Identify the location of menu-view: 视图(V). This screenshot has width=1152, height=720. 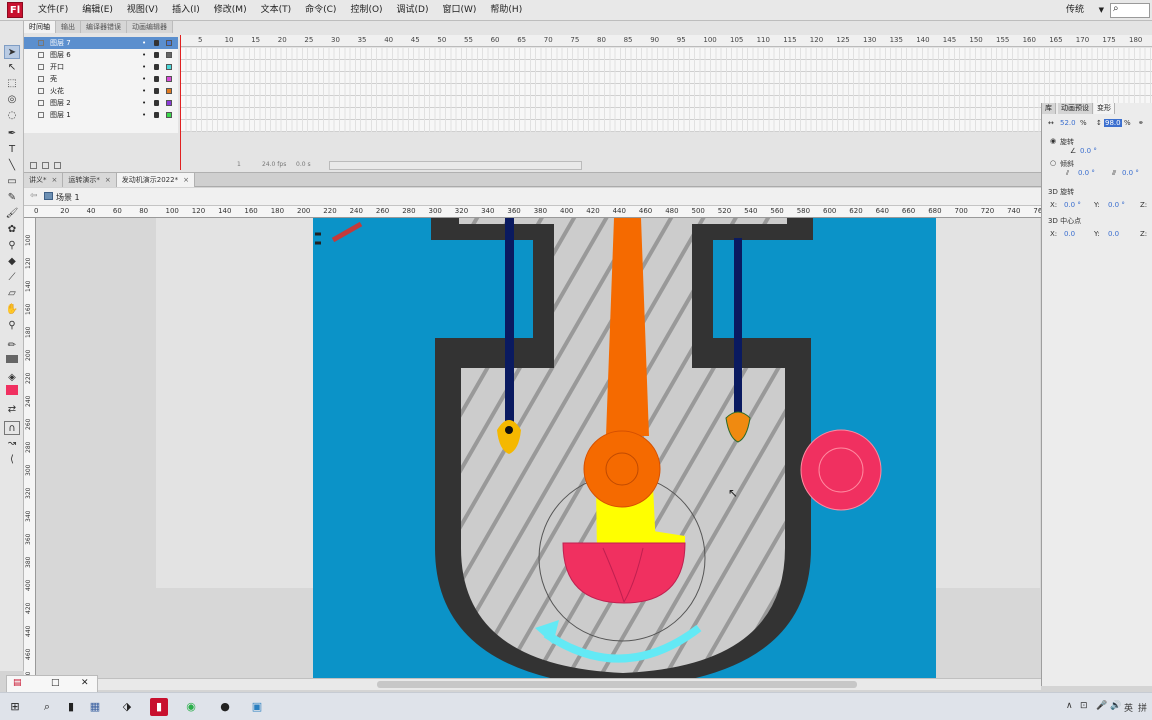
(142, 10).